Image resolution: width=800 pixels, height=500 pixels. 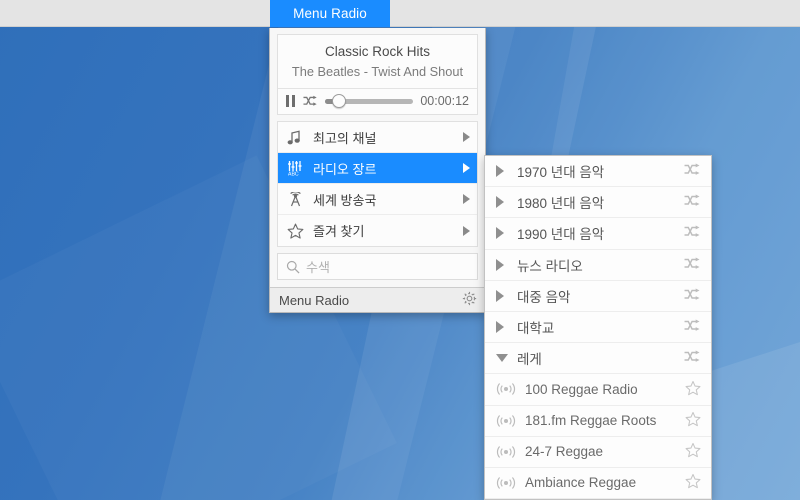 I want to click on elapsed-time: 00:00:12, so click(x=444, y=101).